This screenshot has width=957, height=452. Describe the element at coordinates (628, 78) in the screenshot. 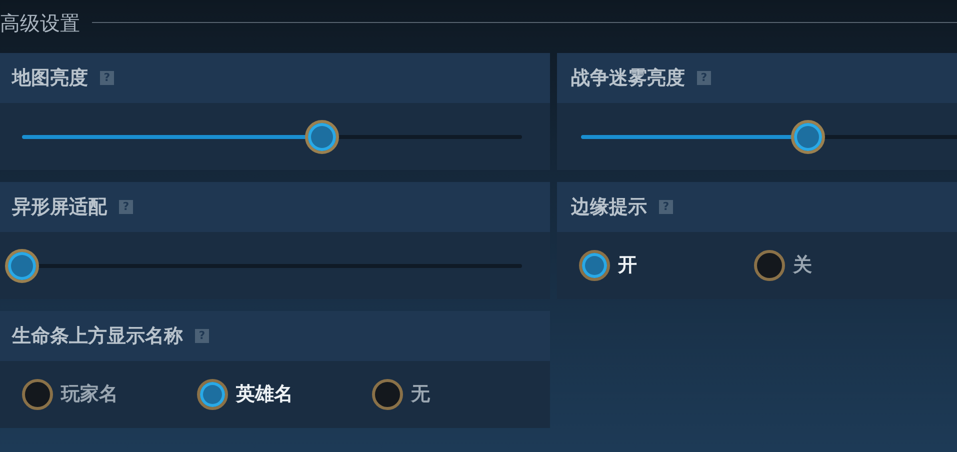

I see `setting-label: 战争迷雾亮度` at that location.